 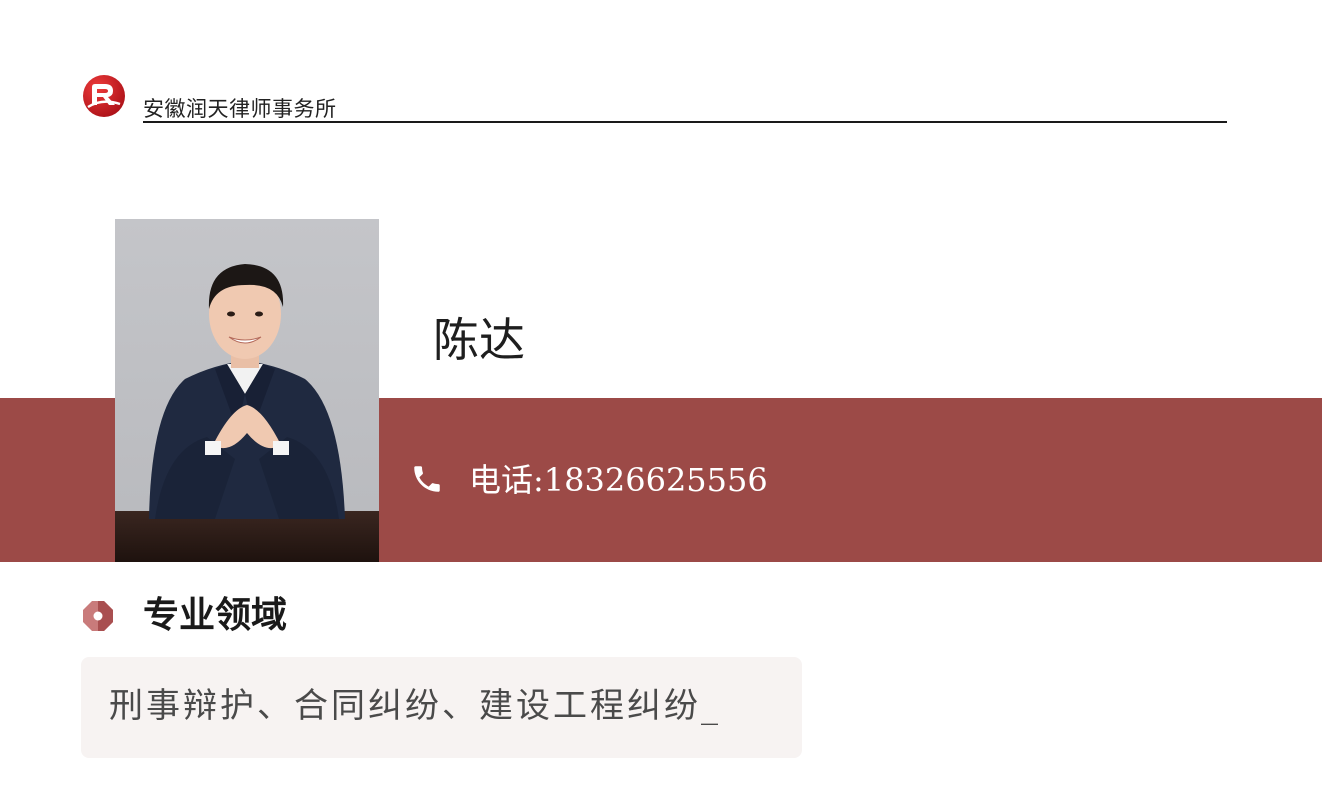 I want to click on phone-number: 电话:18326625556, so click(x=618, y=480).